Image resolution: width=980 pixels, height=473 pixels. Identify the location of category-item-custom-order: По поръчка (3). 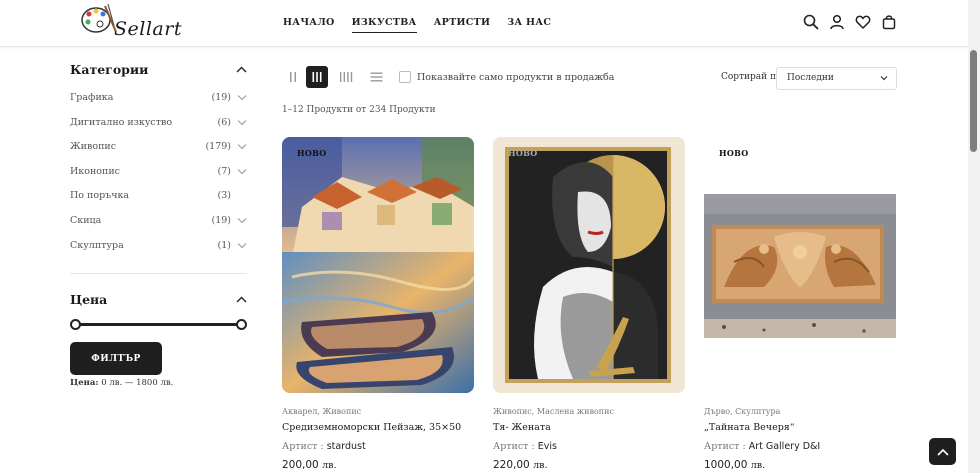
(158, 198).